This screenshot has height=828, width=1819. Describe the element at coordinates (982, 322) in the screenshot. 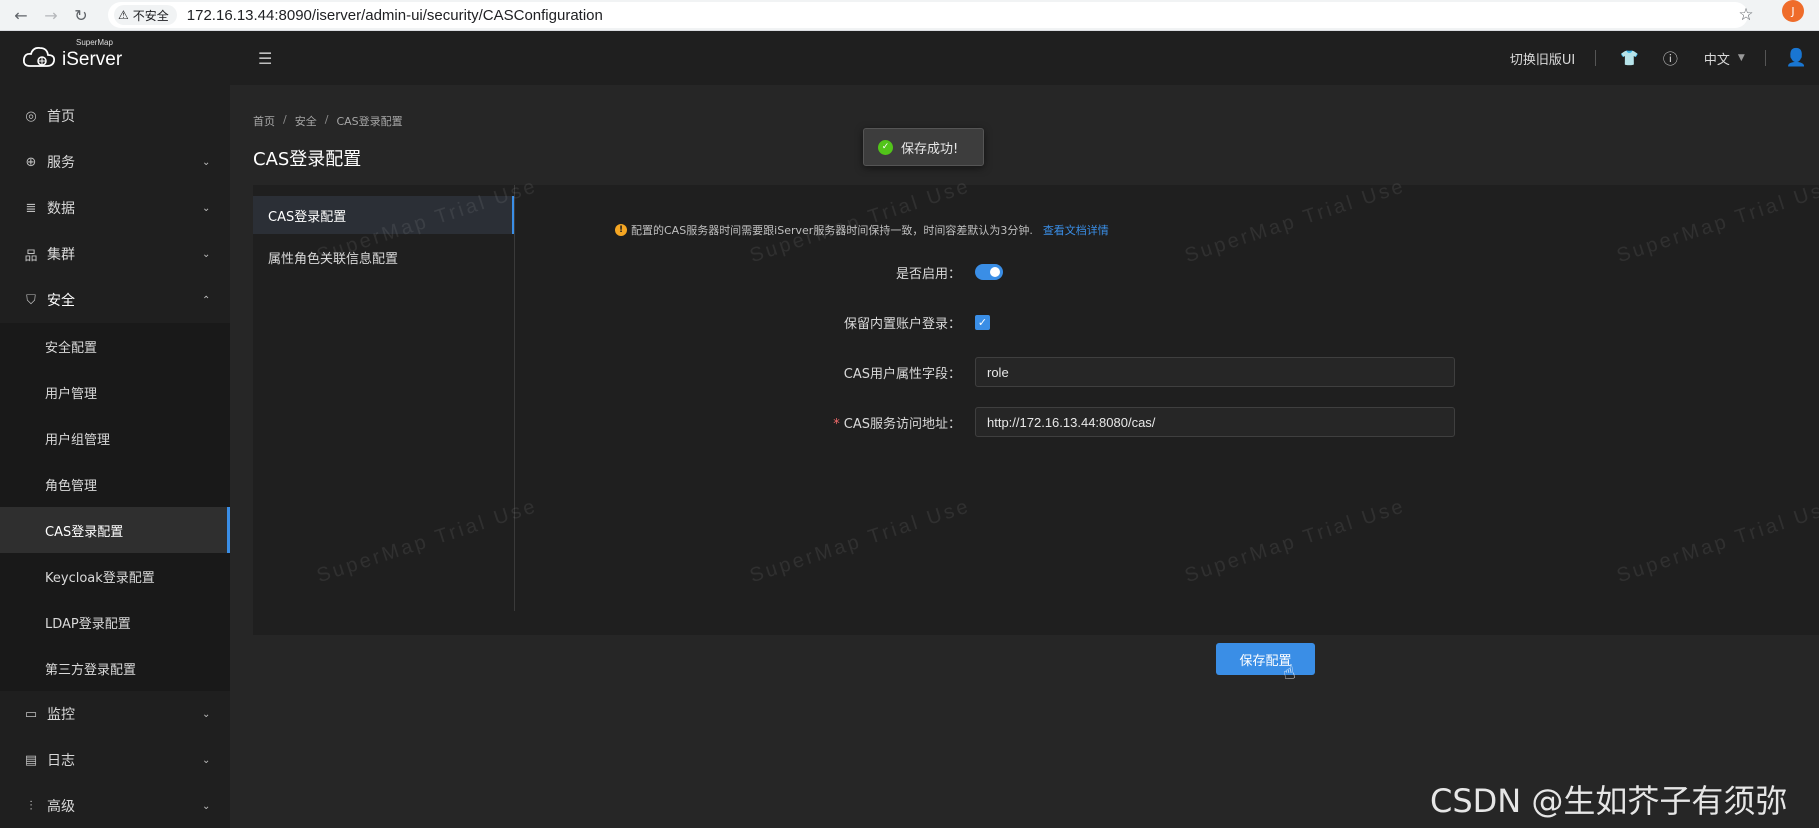

I see `keep-builtin-checkbox: ✓` at that location.